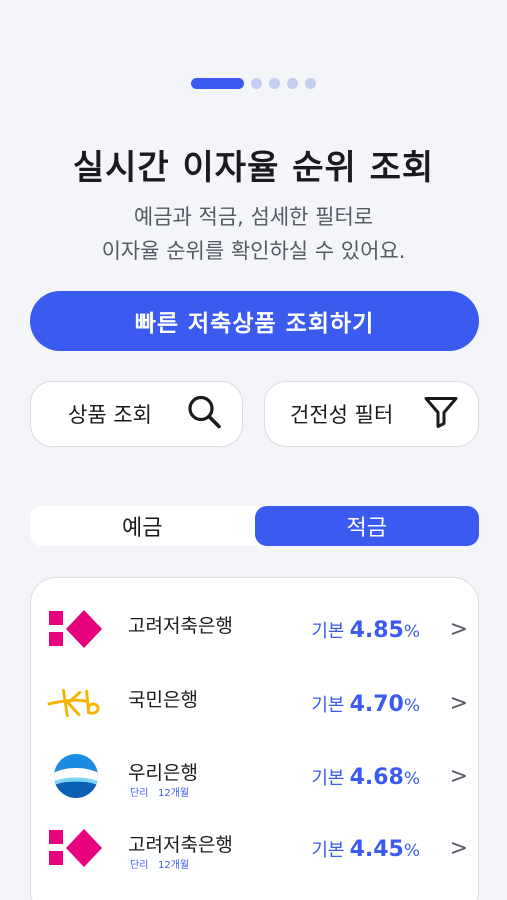  Describe the element at coordinates (204, 414) in the screenshot. I see `search-icon` at that location.